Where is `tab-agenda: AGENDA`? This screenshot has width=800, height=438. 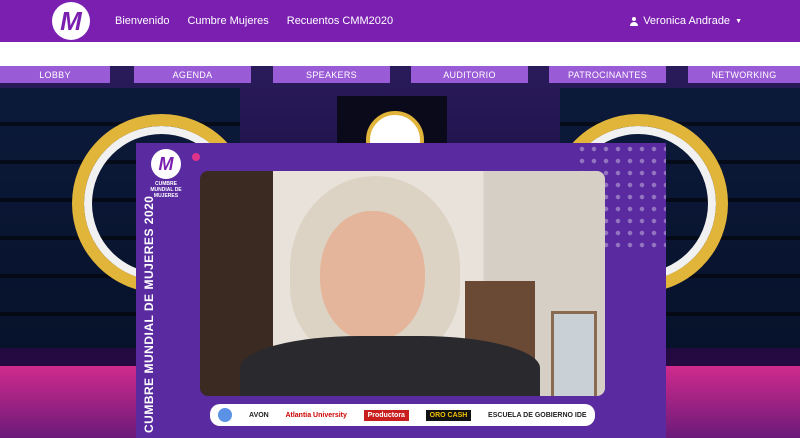
tab-agenda: AGENDA is located at coordinates (192, 74).